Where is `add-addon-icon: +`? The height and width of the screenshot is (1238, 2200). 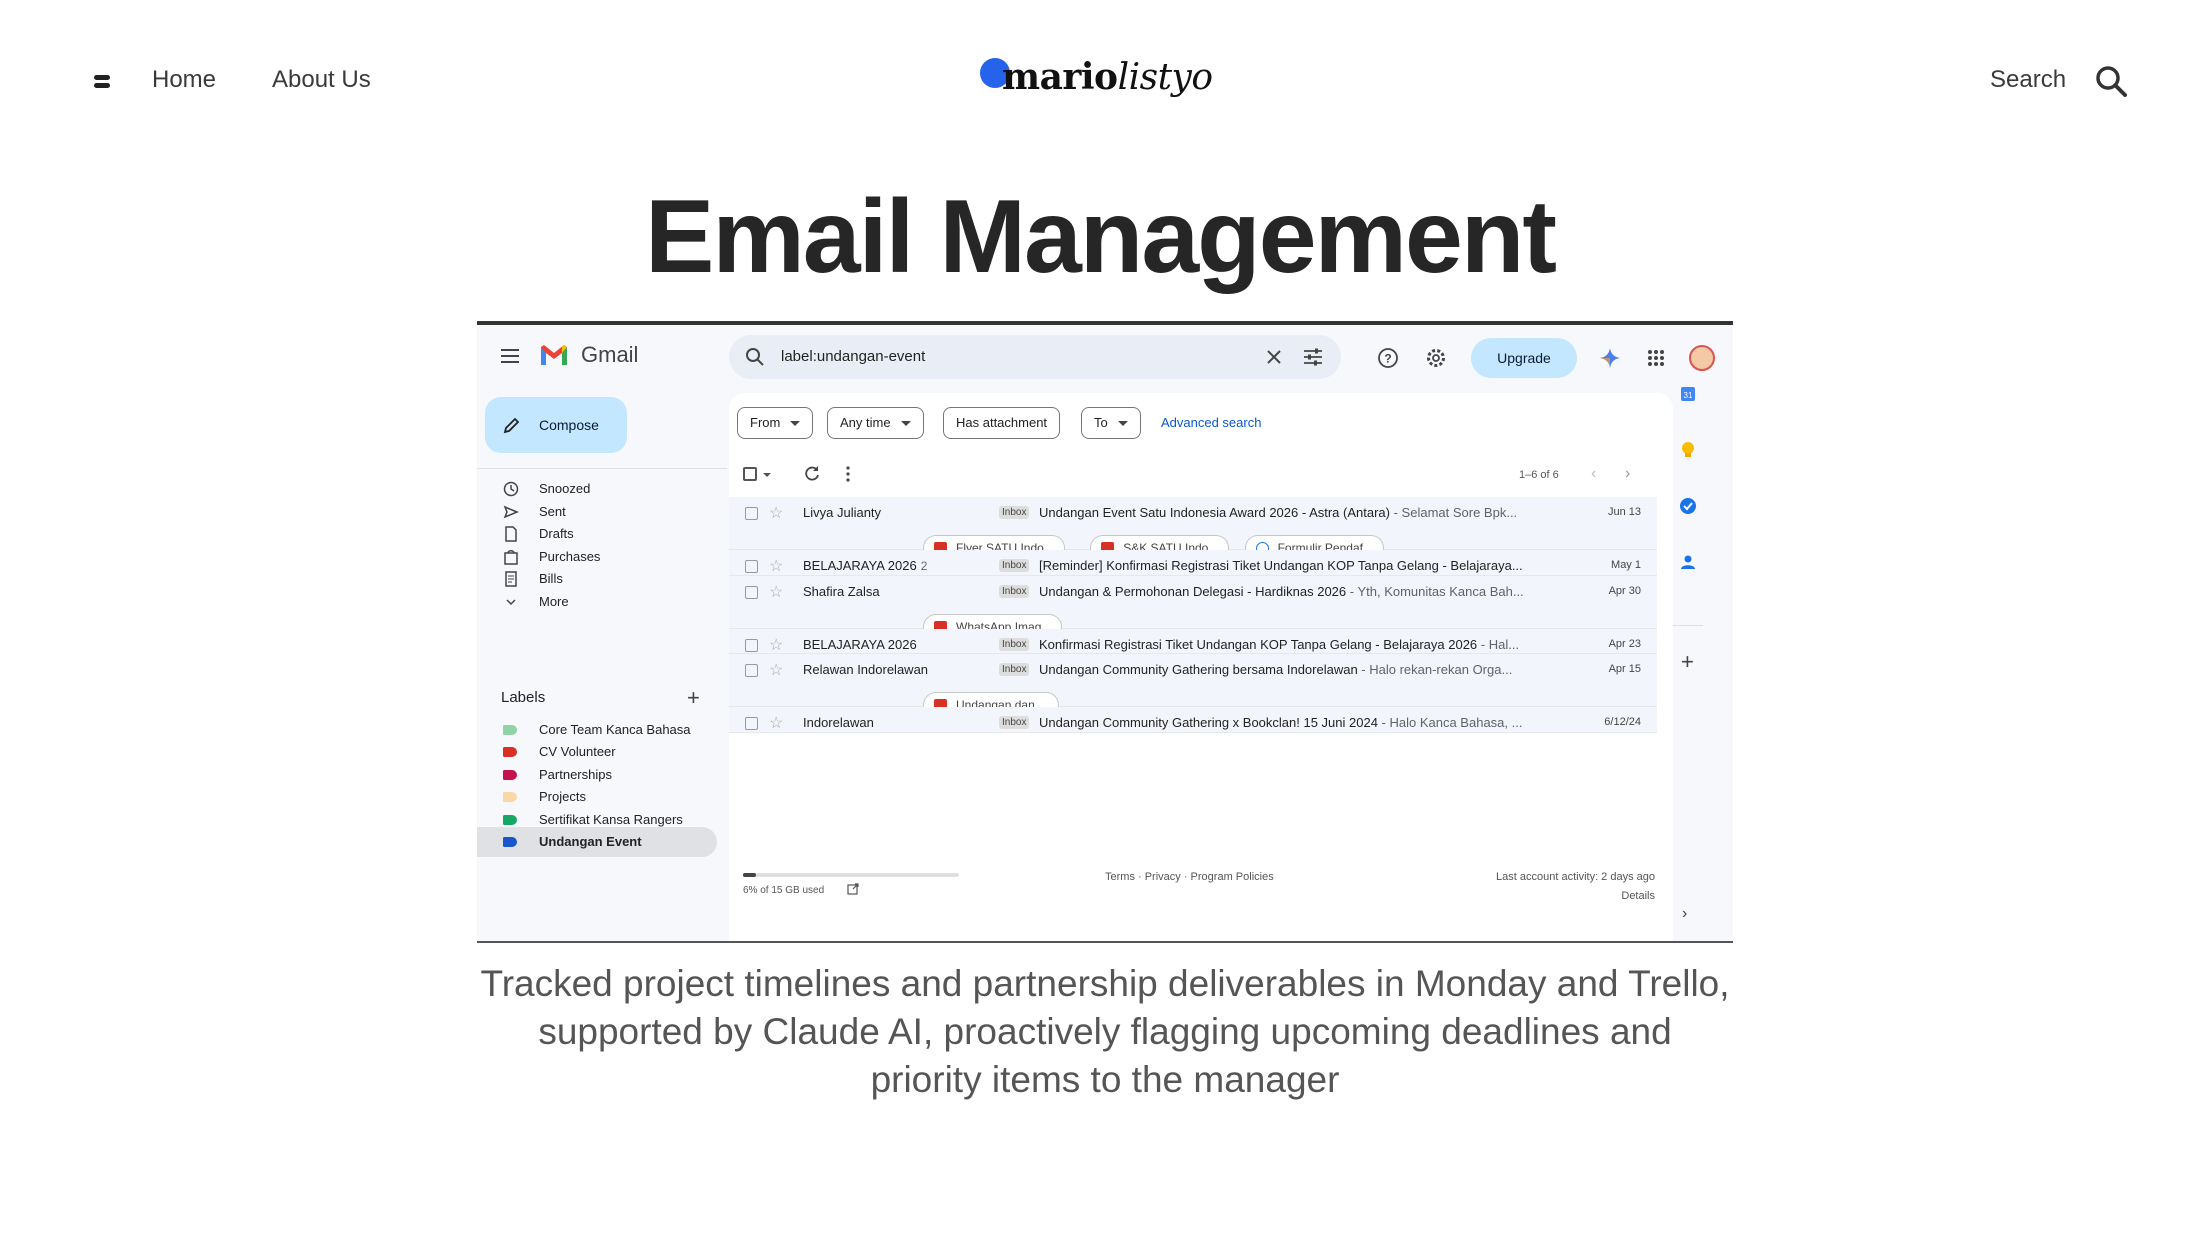
add-addon-icon: + is located at coordinates (1687, 662).